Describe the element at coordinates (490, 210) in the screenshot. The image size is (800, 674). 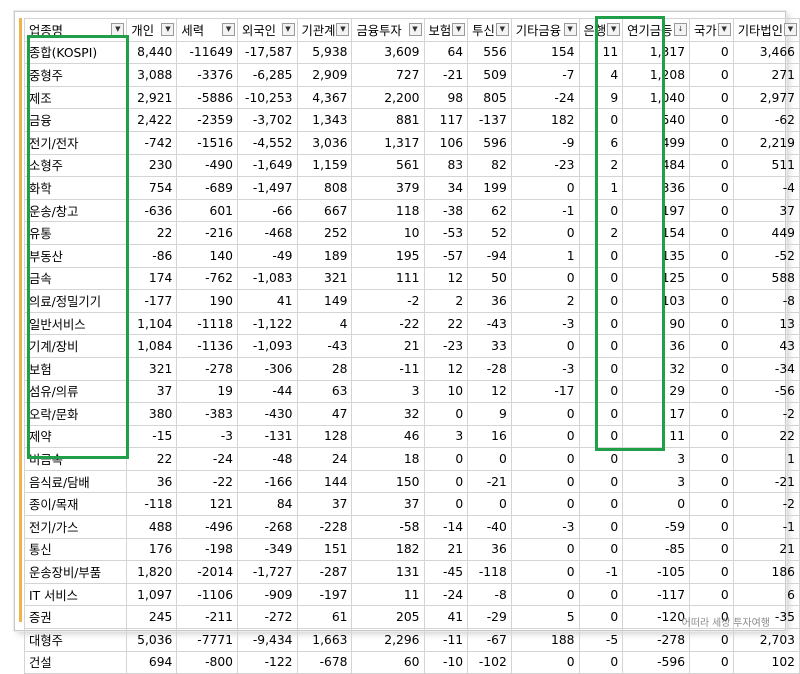
I see `value-cell: 62` at that location.